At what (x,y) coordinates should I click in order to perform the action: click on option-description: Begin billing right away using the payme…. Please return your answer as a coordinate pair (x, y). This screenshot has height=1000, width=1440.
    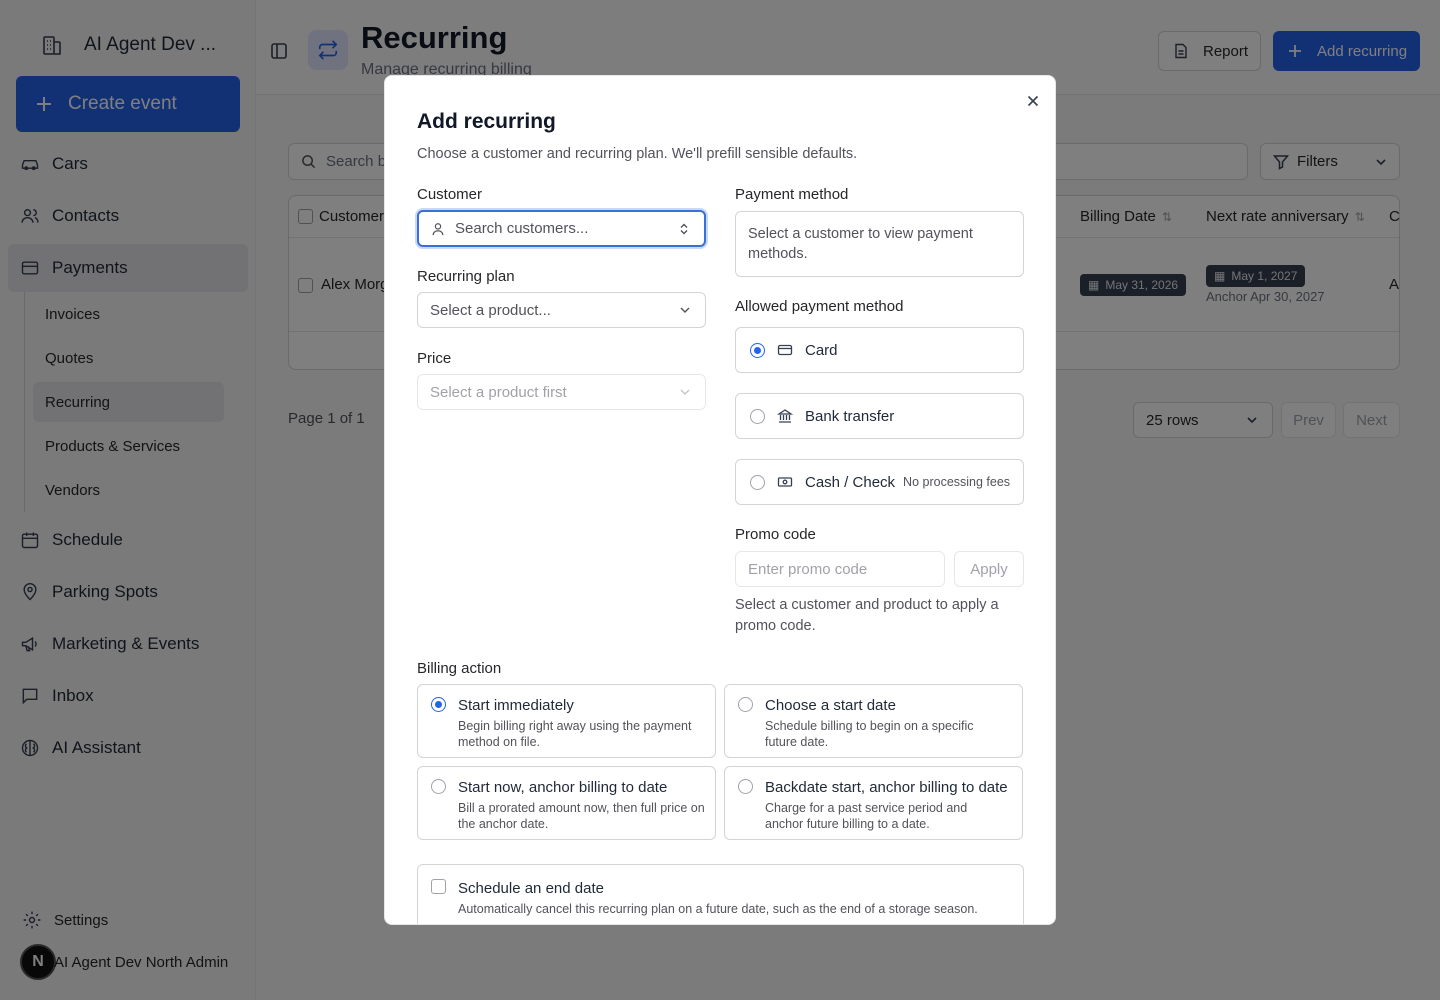
    Looking at the image, I should click on (575, 734).